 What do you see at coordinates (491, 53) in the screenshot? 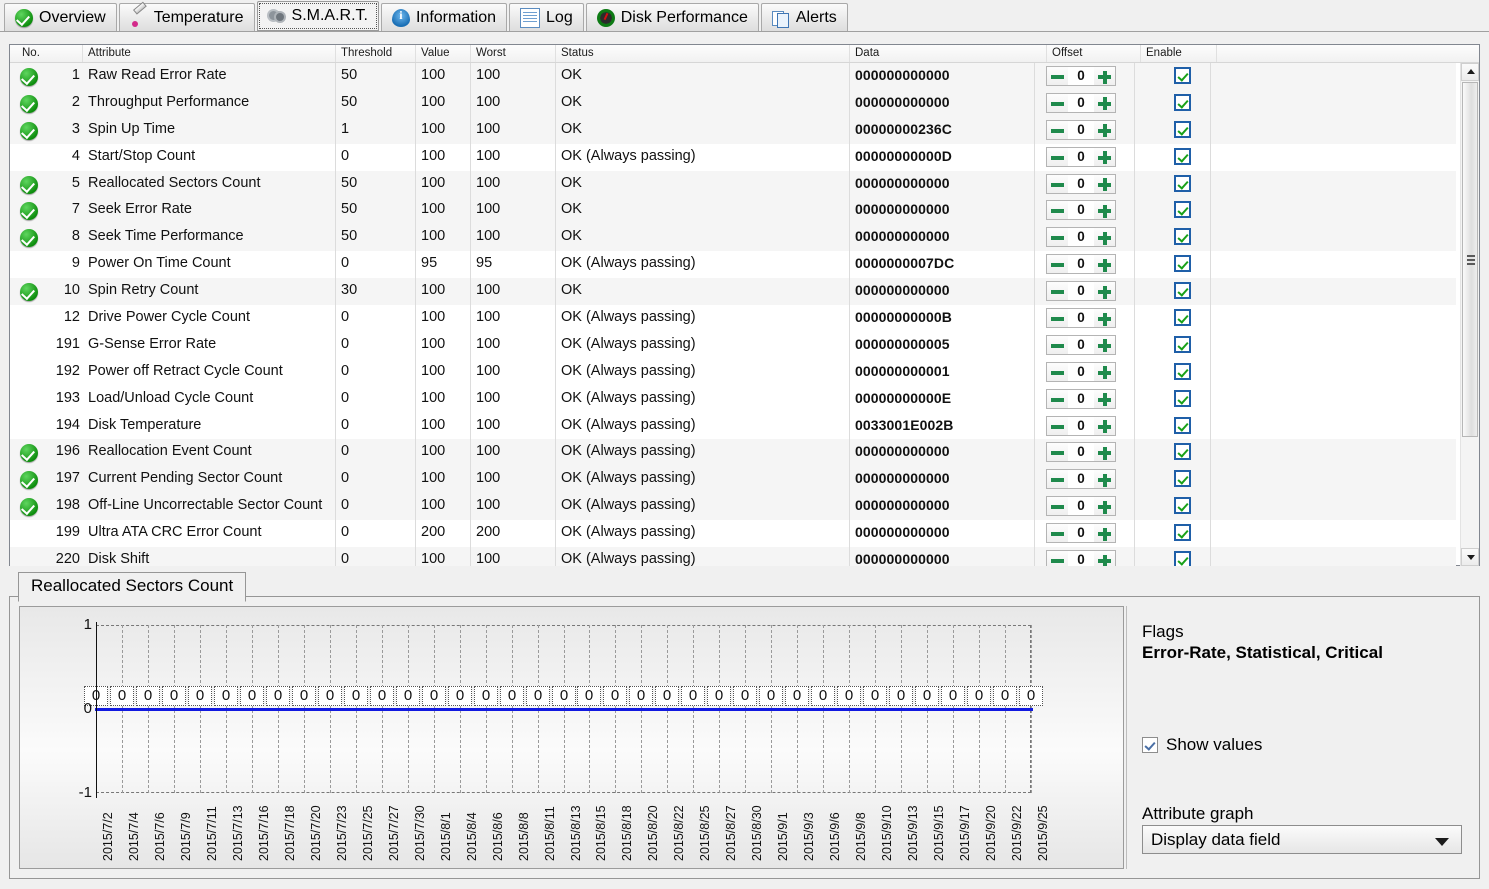
I see `column-header-worst: Worst` at bounding box center [491, 53].